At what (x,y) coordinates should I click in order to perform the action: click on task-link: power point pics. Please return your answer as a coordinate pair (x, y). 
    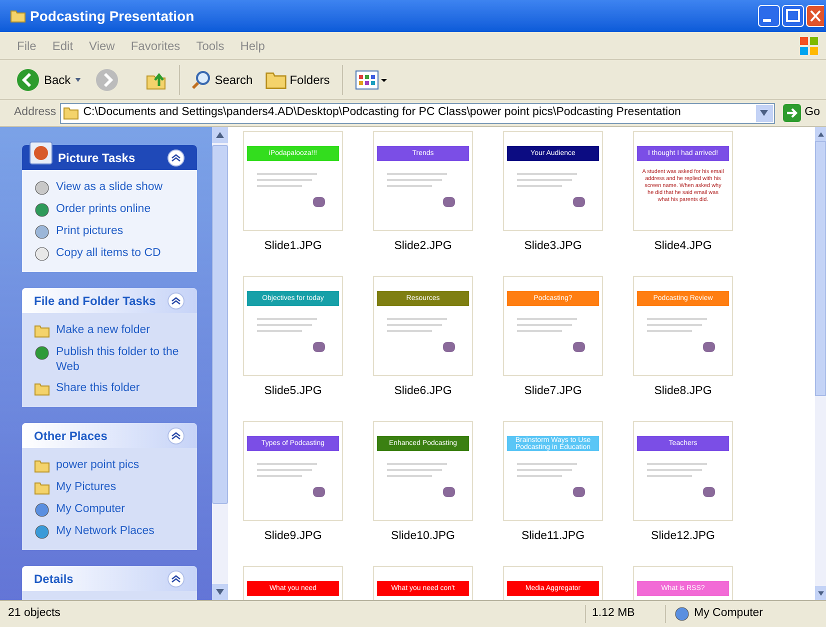
    Looking at the image, I should click on (98, 465).